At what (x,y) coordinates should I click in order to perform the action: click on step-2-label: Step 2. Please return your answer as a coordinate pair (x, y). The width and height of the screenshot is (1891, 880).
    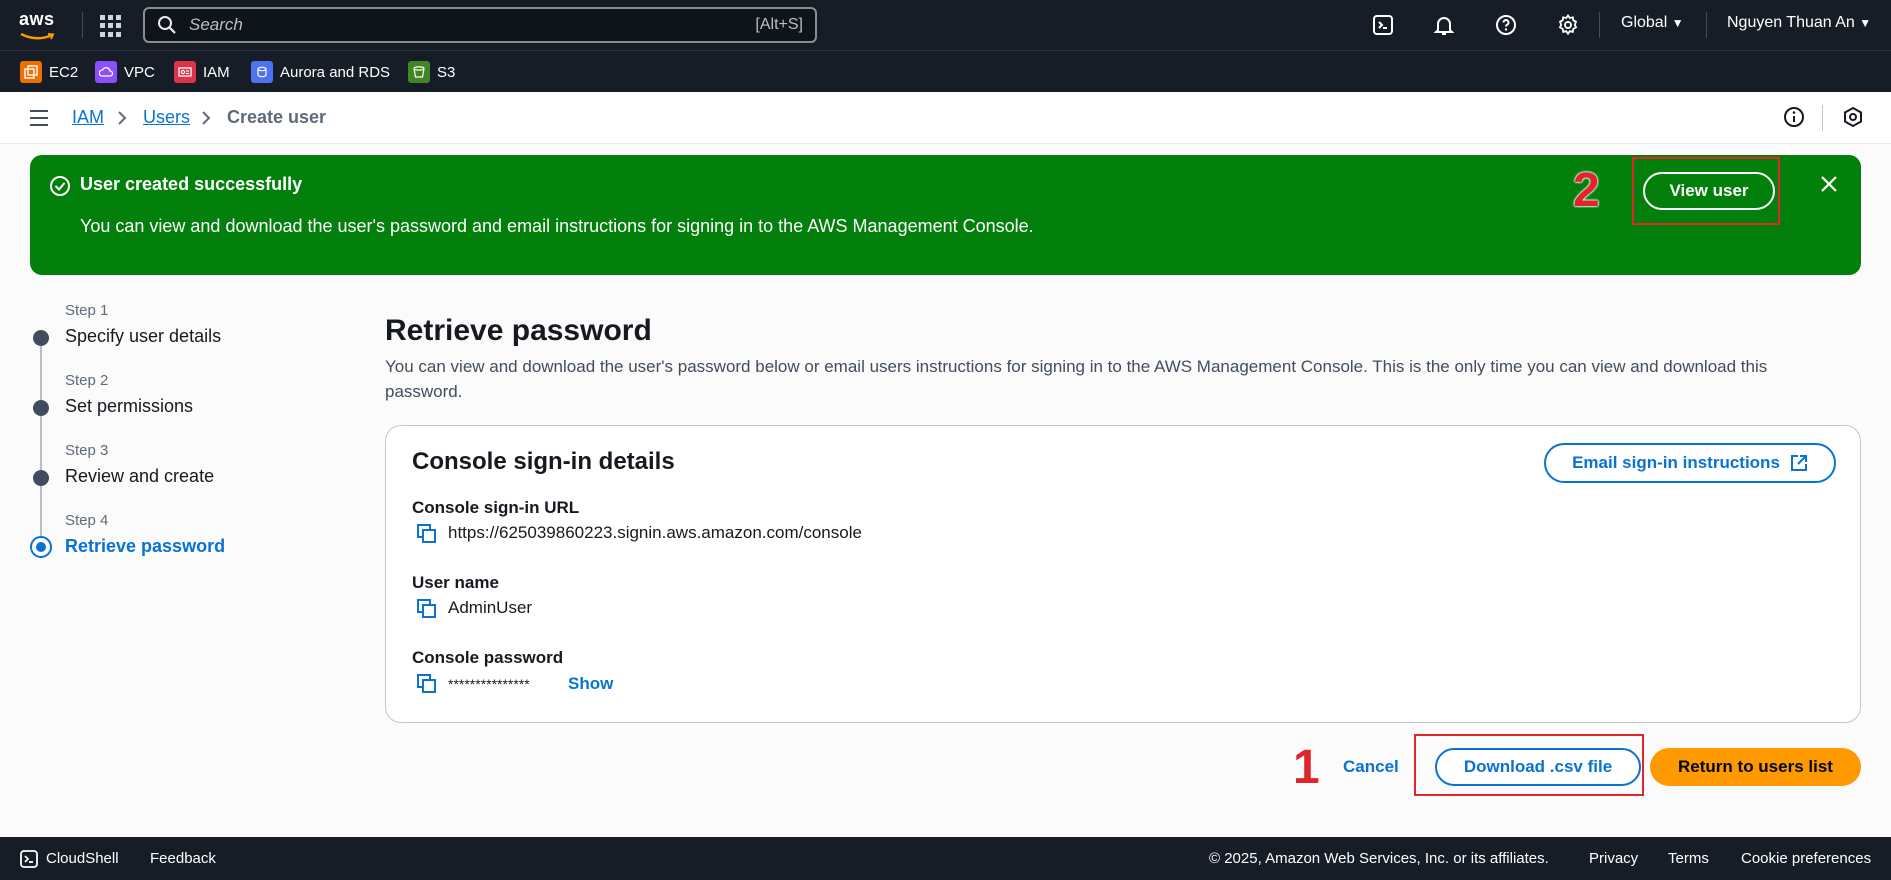
    Looking at the image, I should click on (87, 380).